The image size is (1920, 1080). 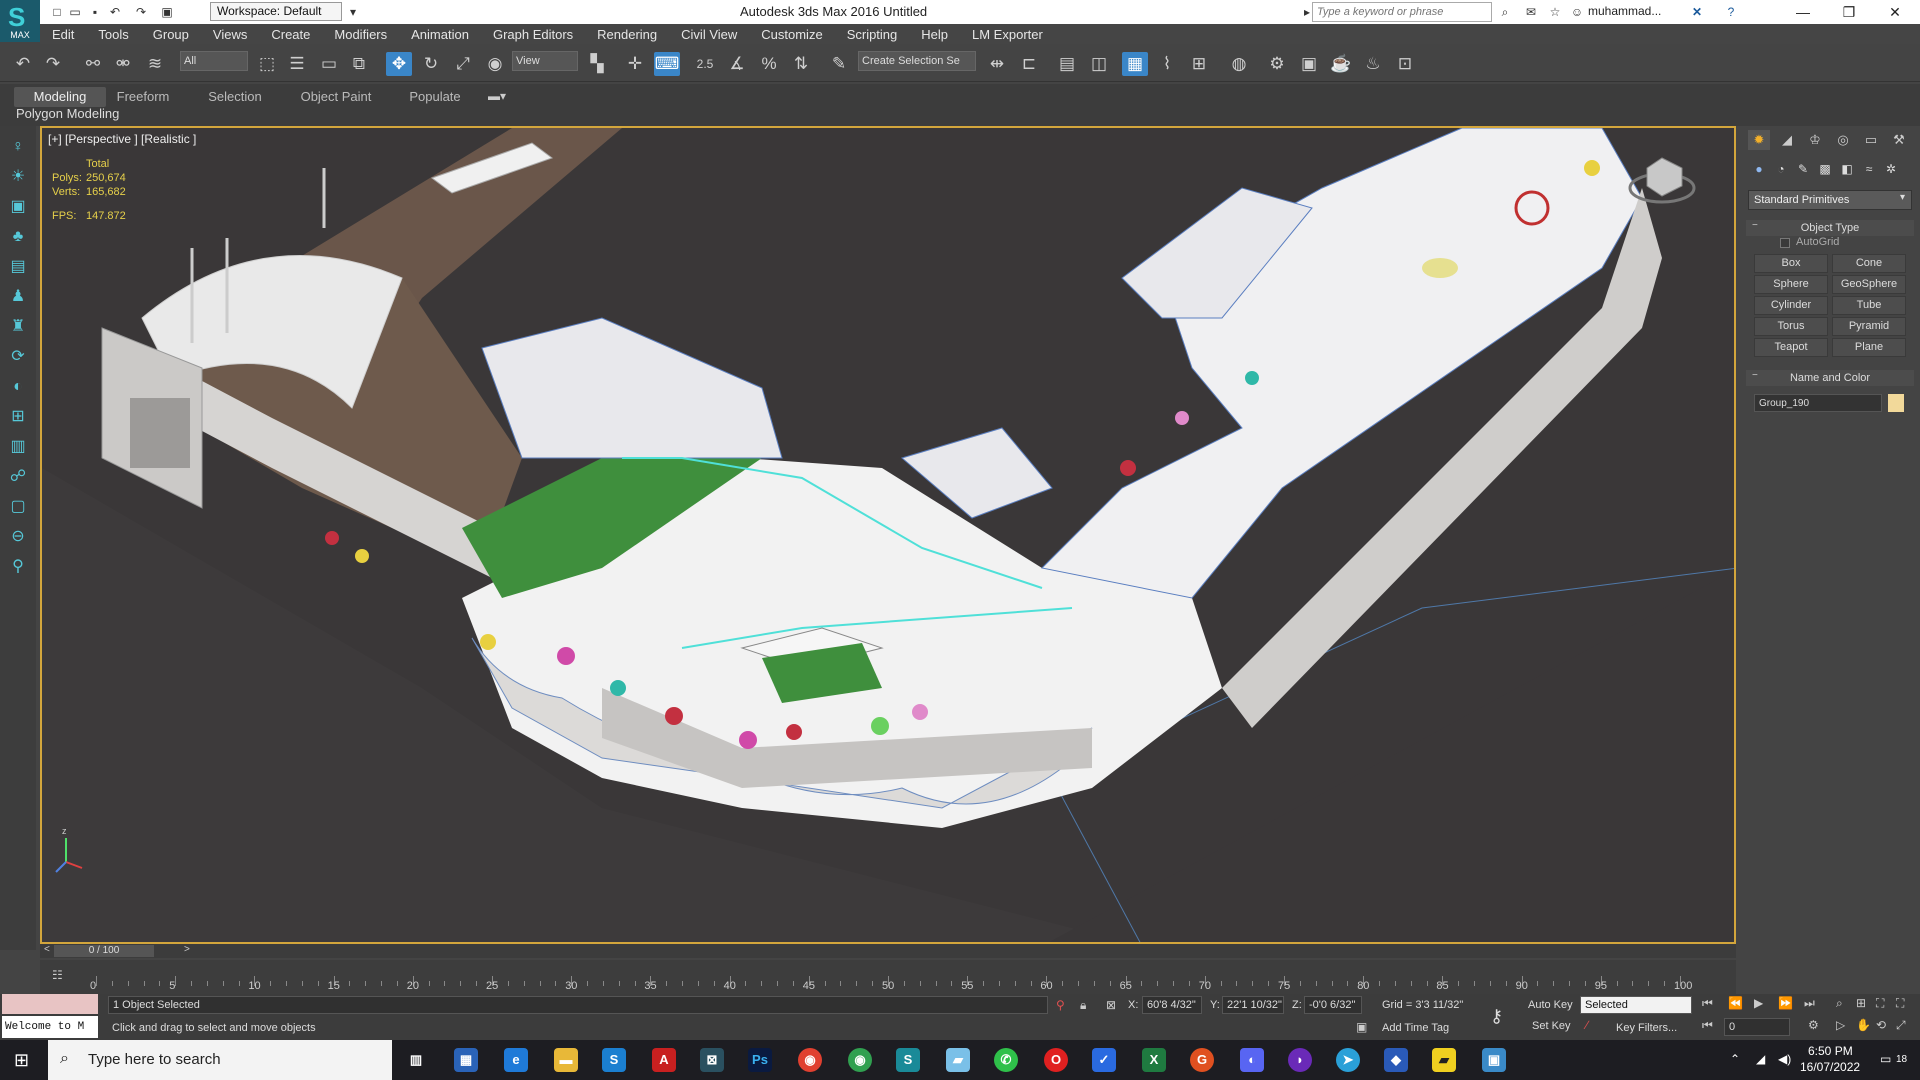 What do you see at coordinates (1199, 64) in the screenshot?
I see `schematic-view-icon: ⊞` at bounding box center [1199, 64].